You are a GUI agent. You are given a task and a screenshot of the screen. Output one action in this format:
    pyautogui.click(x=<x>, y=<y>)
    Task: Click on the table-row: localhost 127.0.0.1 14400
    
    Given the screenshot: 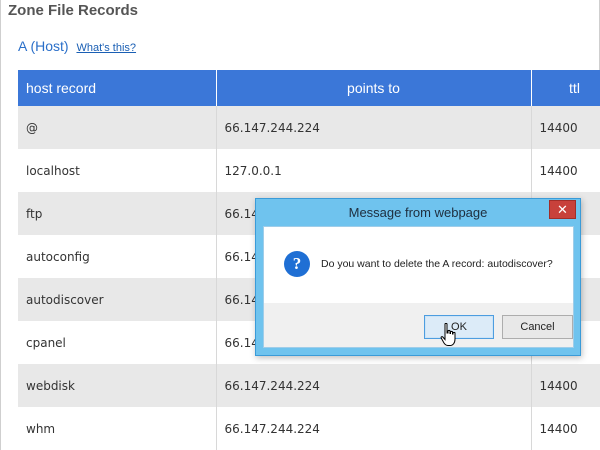 What is the action you would take?
    pyautogui.click(x=309, y=170)
    